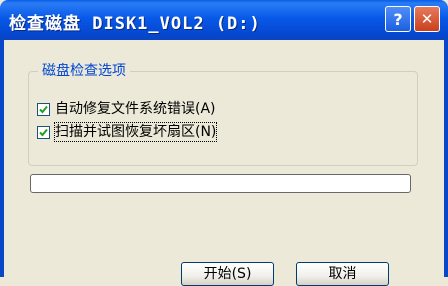 The image size is (448, 286). I want to click on close-button: ✕, so click(427, 19).